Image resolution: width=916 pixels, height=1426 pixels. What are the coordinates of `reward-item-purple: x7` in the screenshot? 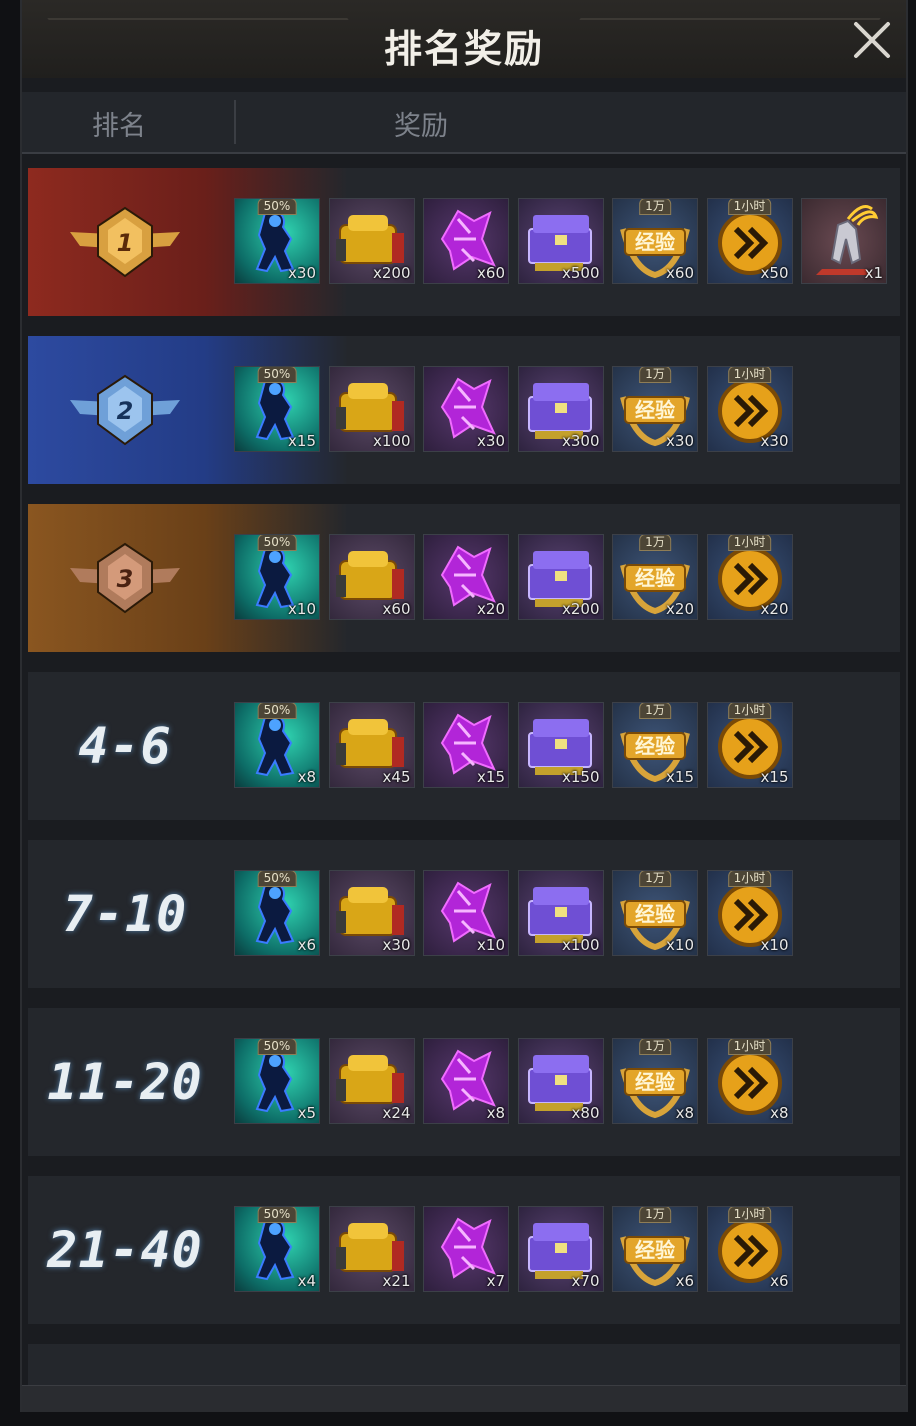 It's located at (466, 1249).